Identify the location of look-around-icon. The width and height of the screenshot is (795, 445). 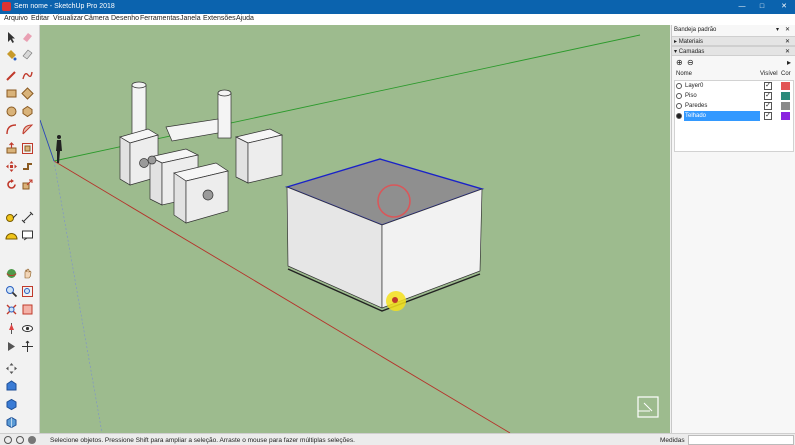
(27, 328).